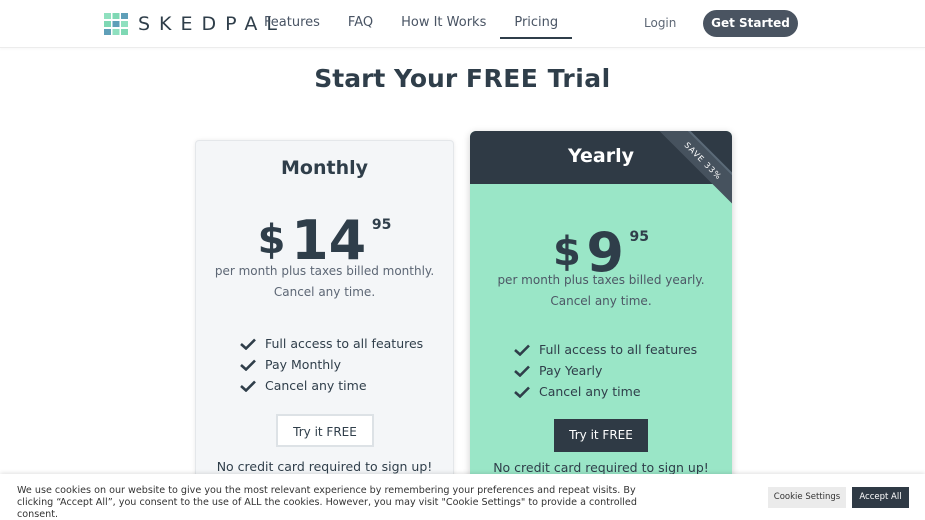 This screenshot has height=520, width=925. Describe the element at coordinates (386, 78) in the screenshot. I see `title-prefix: Start Your` at that location.